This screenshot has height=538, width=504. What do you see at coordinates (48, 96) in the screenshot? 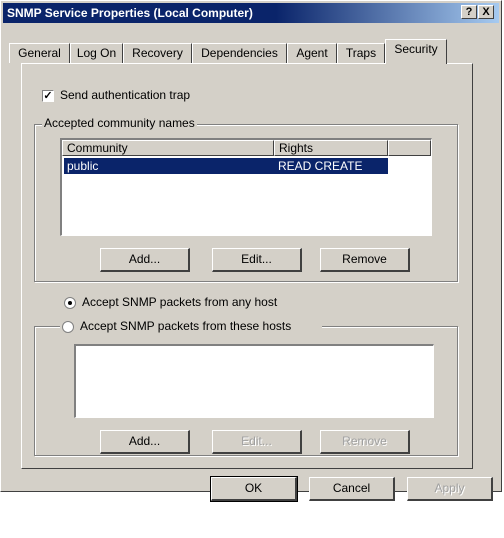
I see `send-trap-checkbox: ✓` at bounding box center [48, 96].